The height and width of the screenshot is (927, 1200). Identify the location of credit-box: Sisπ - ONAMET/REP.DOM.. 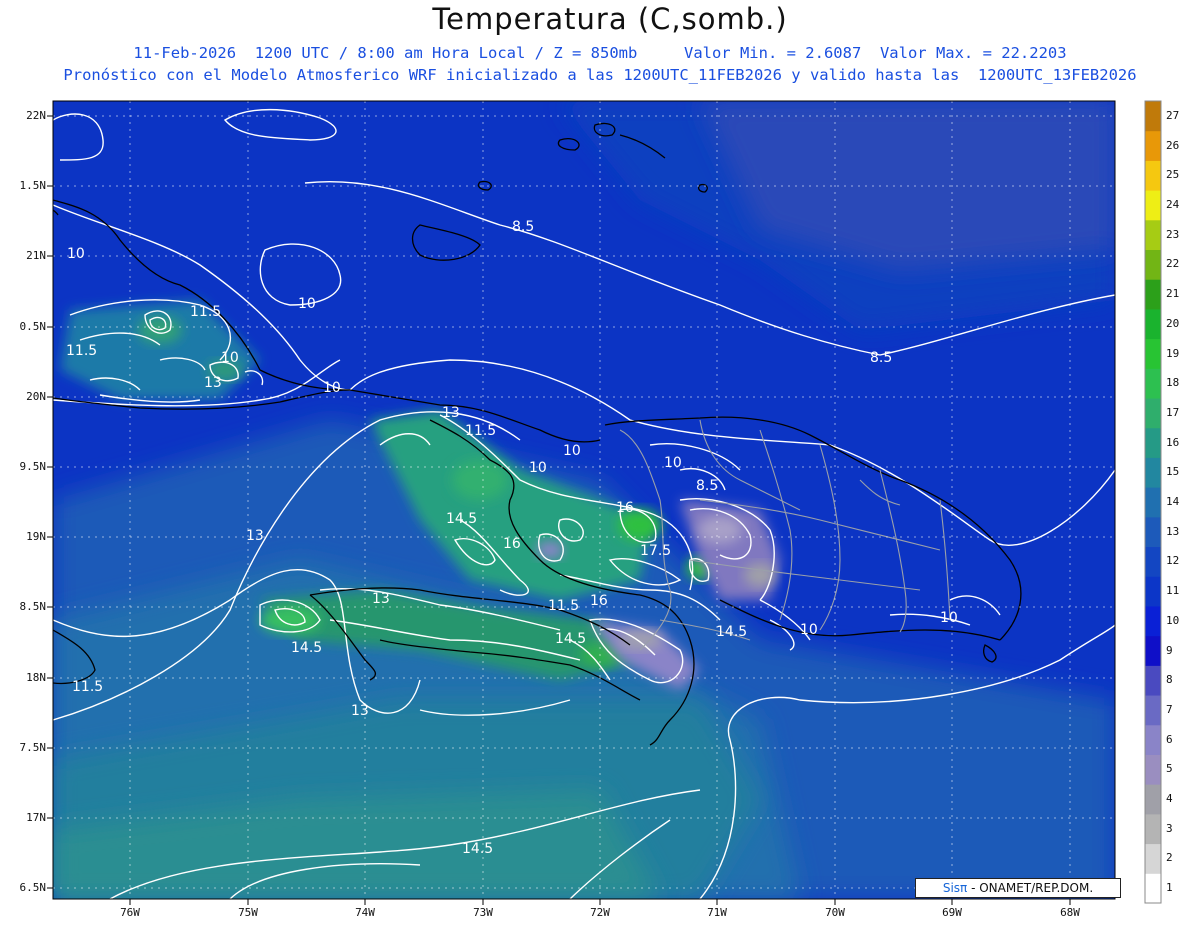
(1018, 888).